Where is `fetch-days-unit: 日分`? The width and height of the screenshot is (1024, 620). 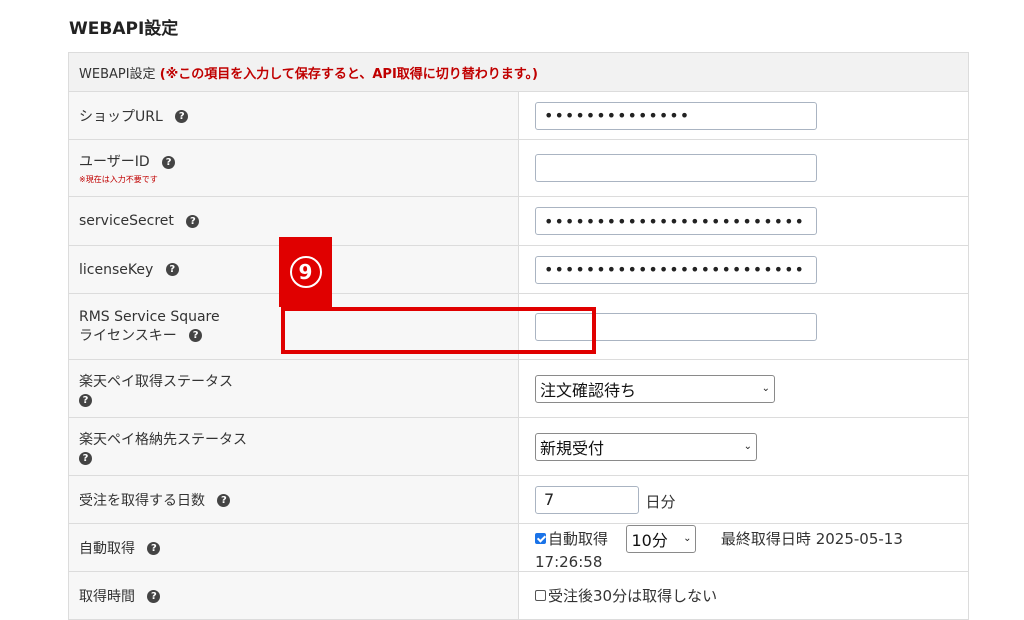
fetch-days-unit: 日分 is located at coordinates (660, 501).